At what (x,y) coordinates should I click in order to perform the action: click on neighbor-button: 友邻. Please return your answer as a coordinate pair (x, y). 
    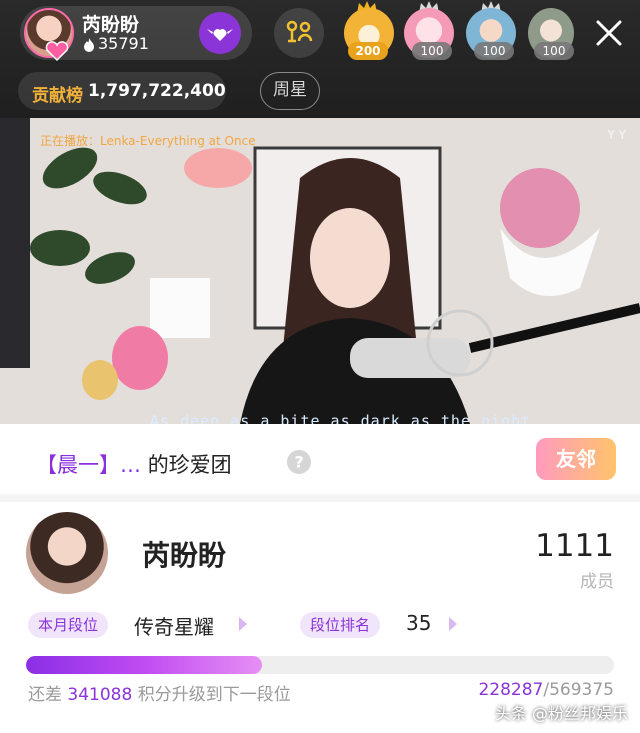
    Looking at the image, I should click on (576, 459).